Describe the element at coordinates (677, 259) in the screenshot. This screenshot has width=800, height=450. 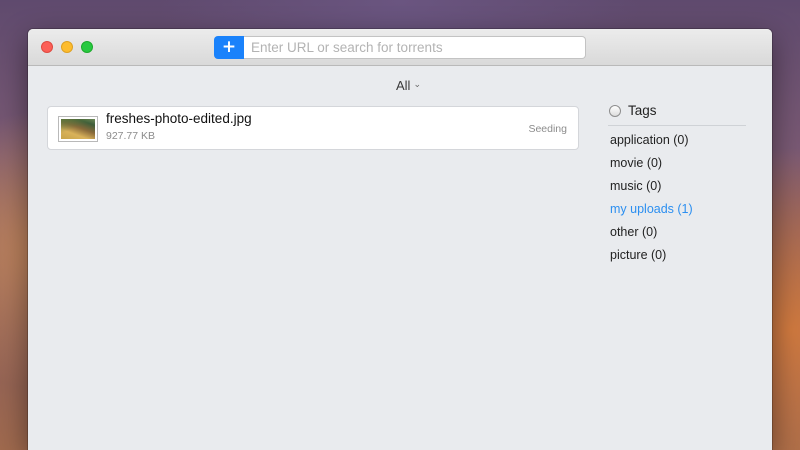
I see `tag-item-picture: picture (0)` at that location.